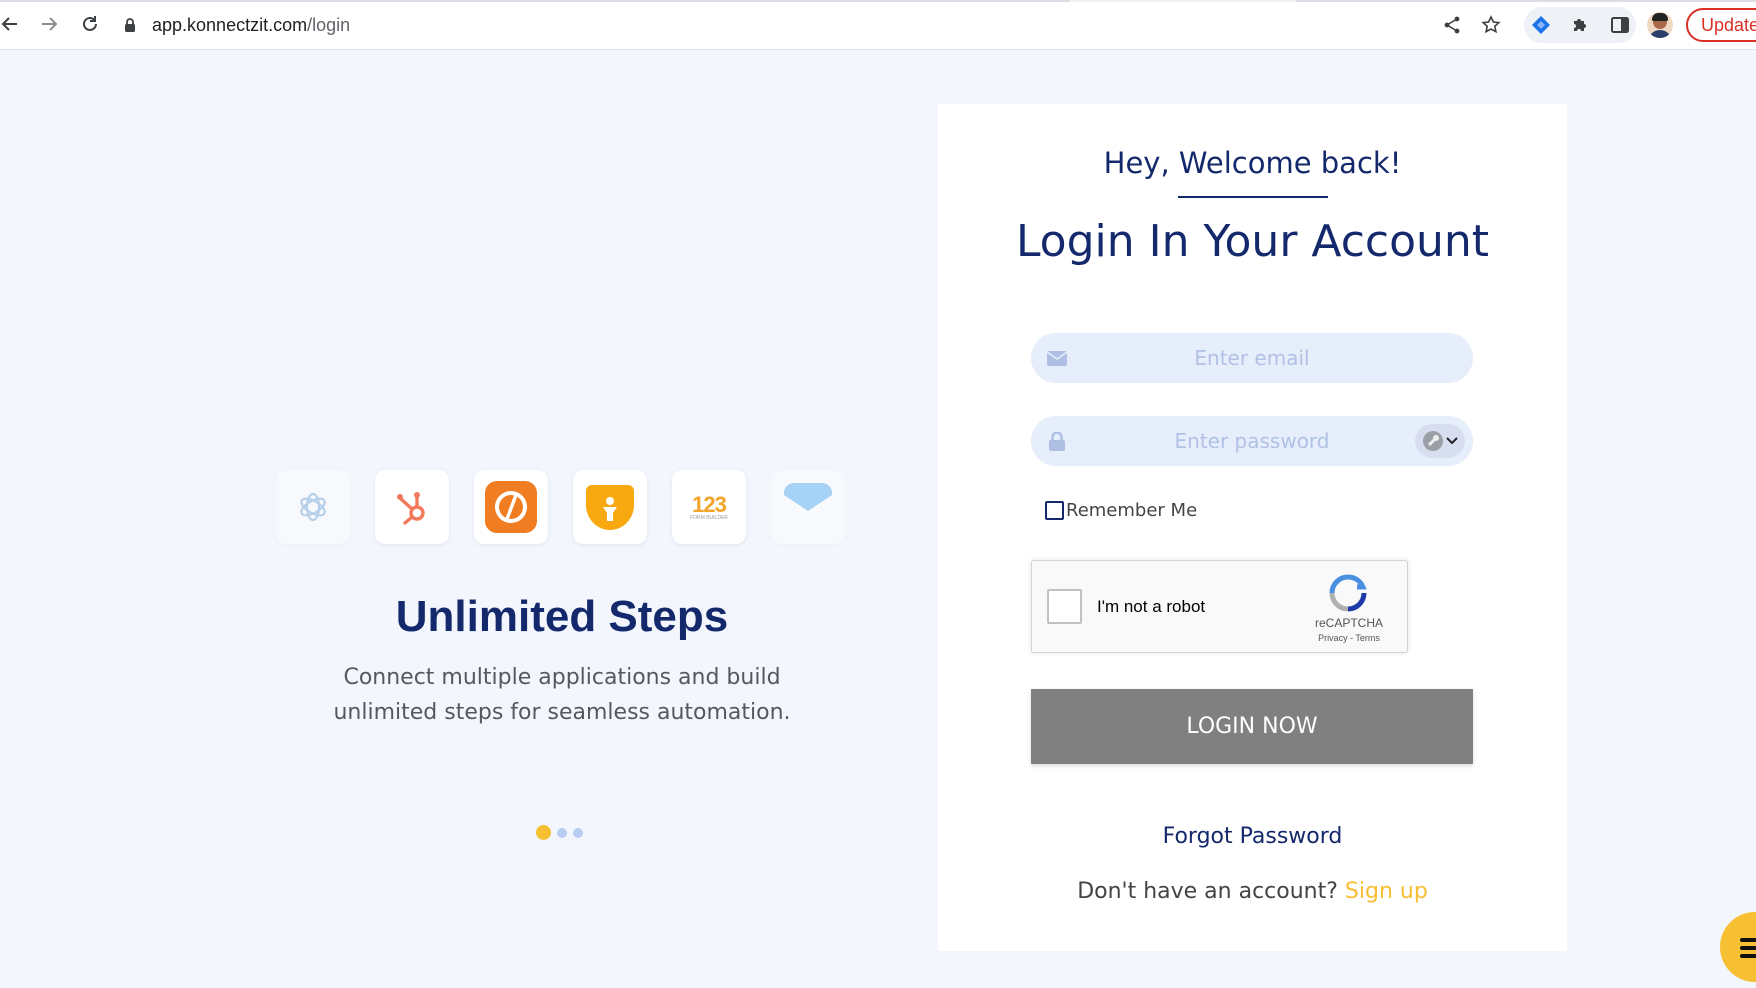 The width and height of the screenshot is (1756, 988). Describe the element at coordinates (1386, 891) in the screenshot. I see `signup-link: Sign up` at that location.